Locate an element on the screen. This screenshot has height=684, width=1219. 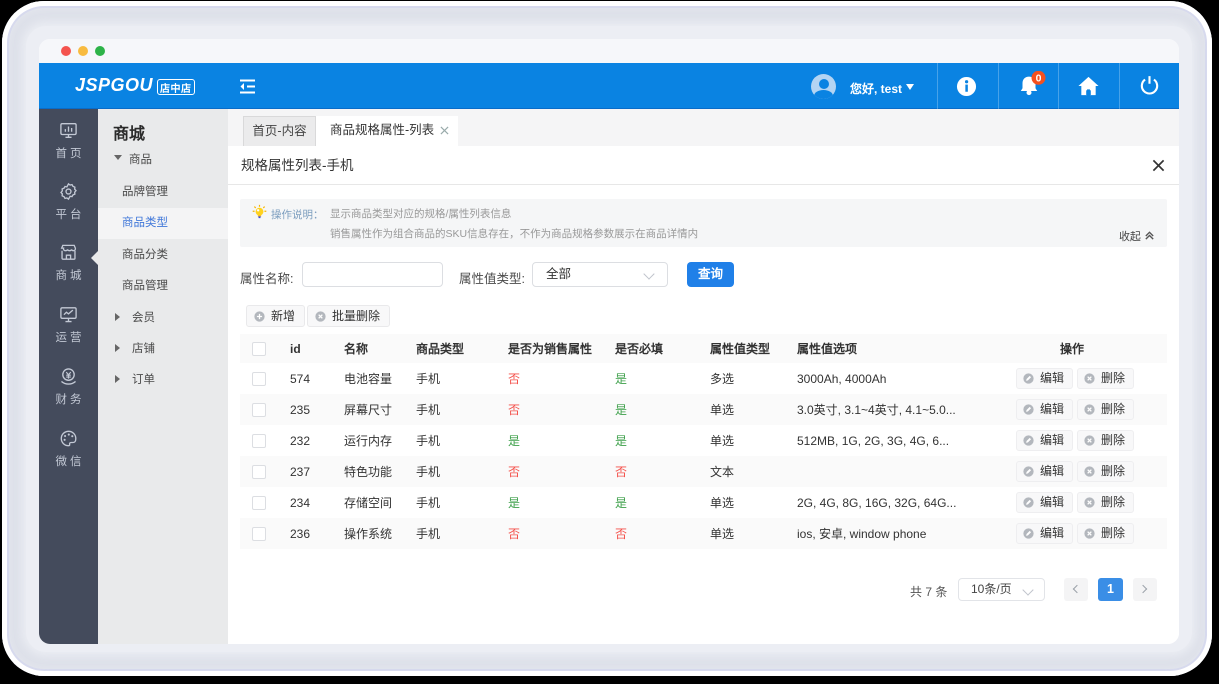
svg-text: 0 is located at coordinates (1039, 79).